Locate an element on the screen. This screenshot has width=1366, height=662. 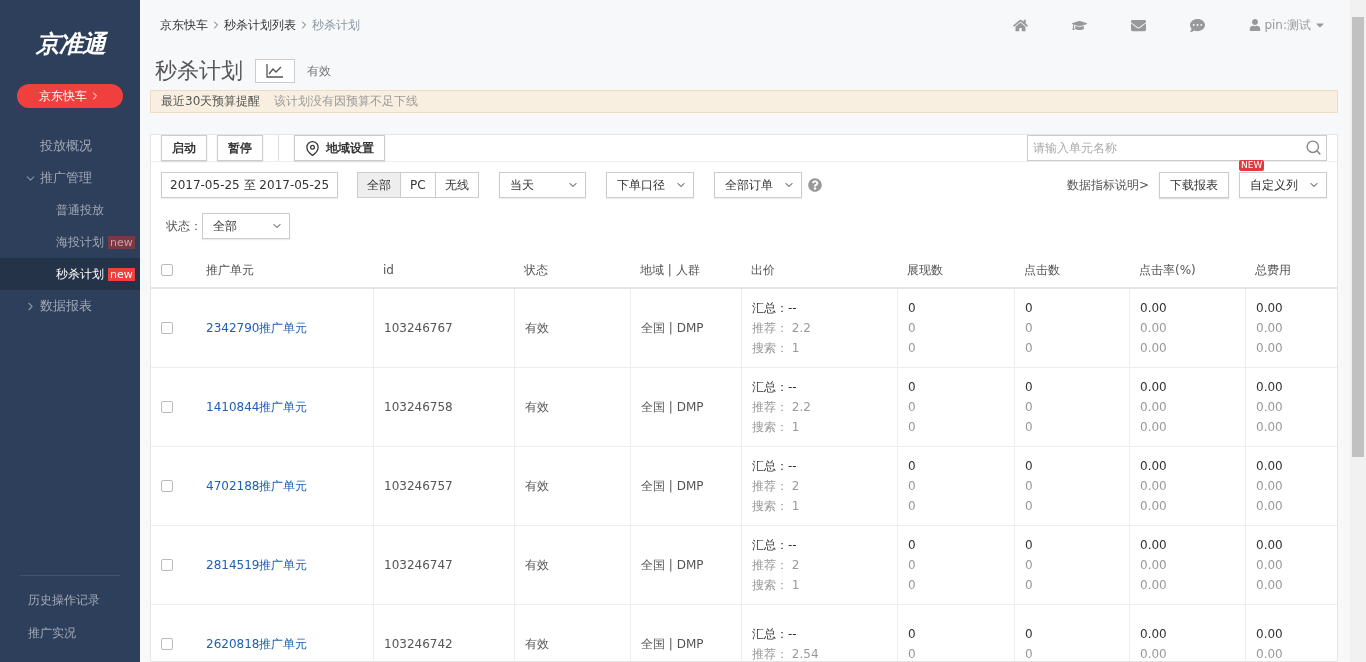
sidebar-item: 数据报表 is located at coordinates (70, 306).